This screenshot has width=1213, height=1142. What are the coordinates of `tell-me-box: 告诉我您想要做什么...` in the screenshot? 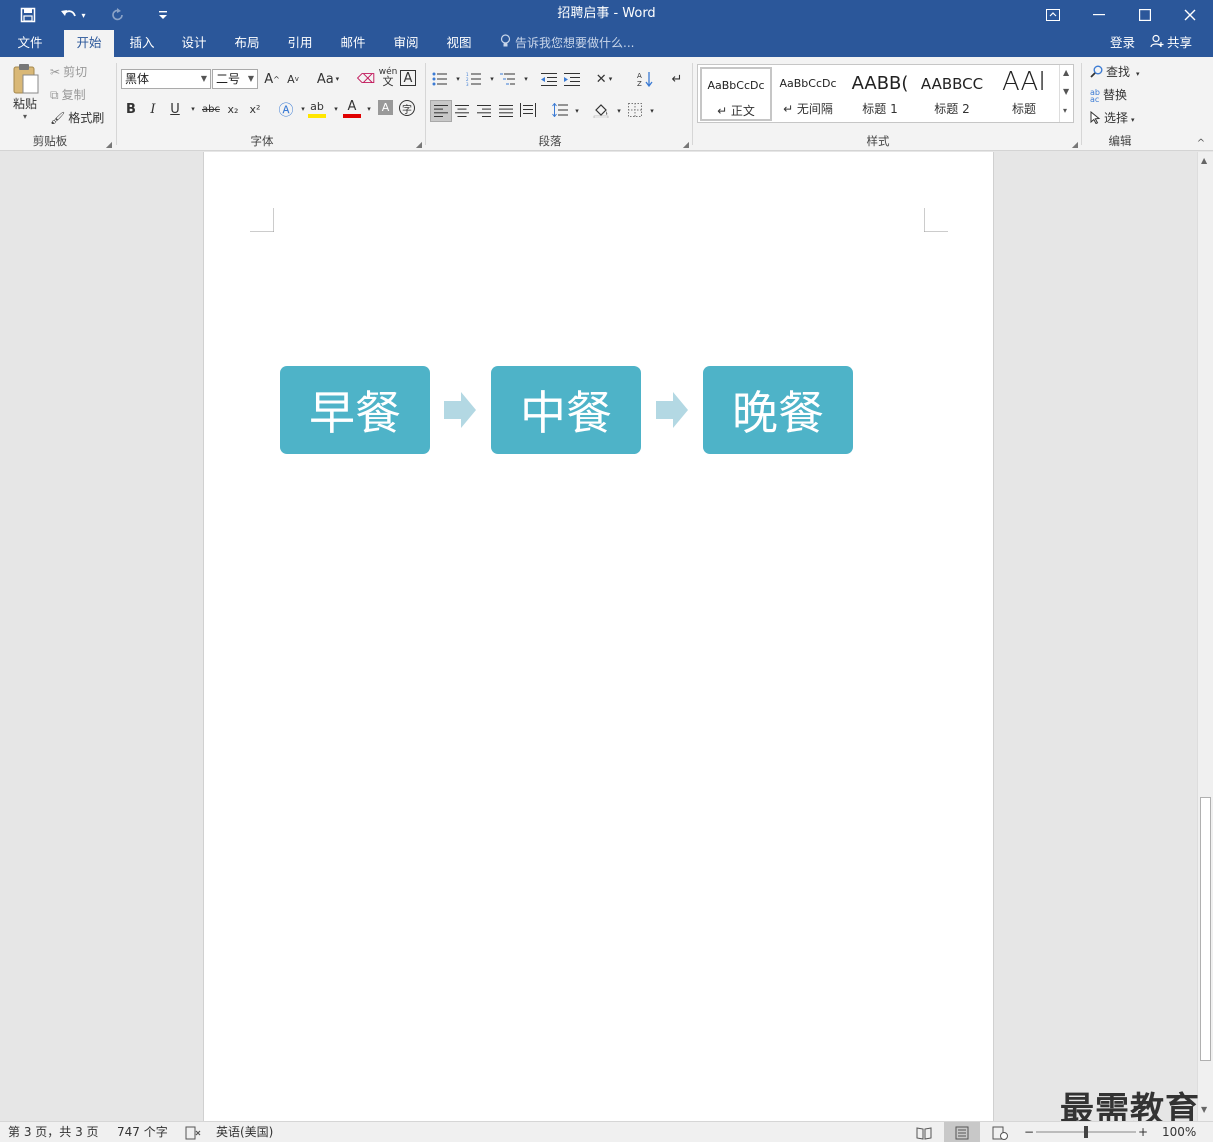 It's located at (567, 43).